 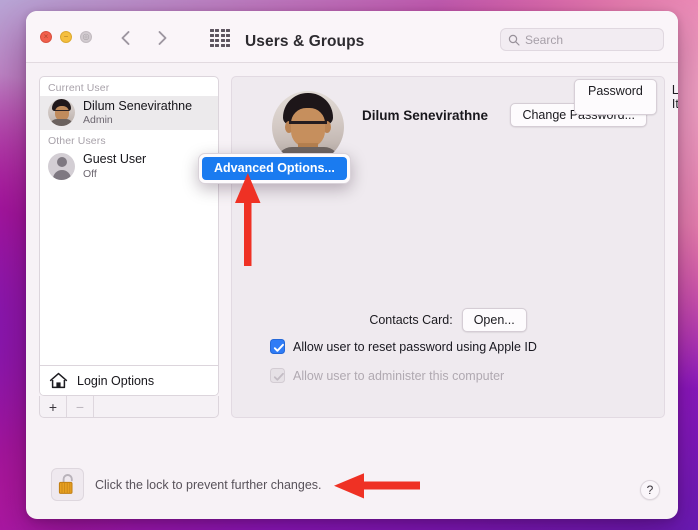 What do you see at coordinates (668, 97) in the screenshot?
I see `tab-login-items: Login Items` at bounding box center [668, 97].